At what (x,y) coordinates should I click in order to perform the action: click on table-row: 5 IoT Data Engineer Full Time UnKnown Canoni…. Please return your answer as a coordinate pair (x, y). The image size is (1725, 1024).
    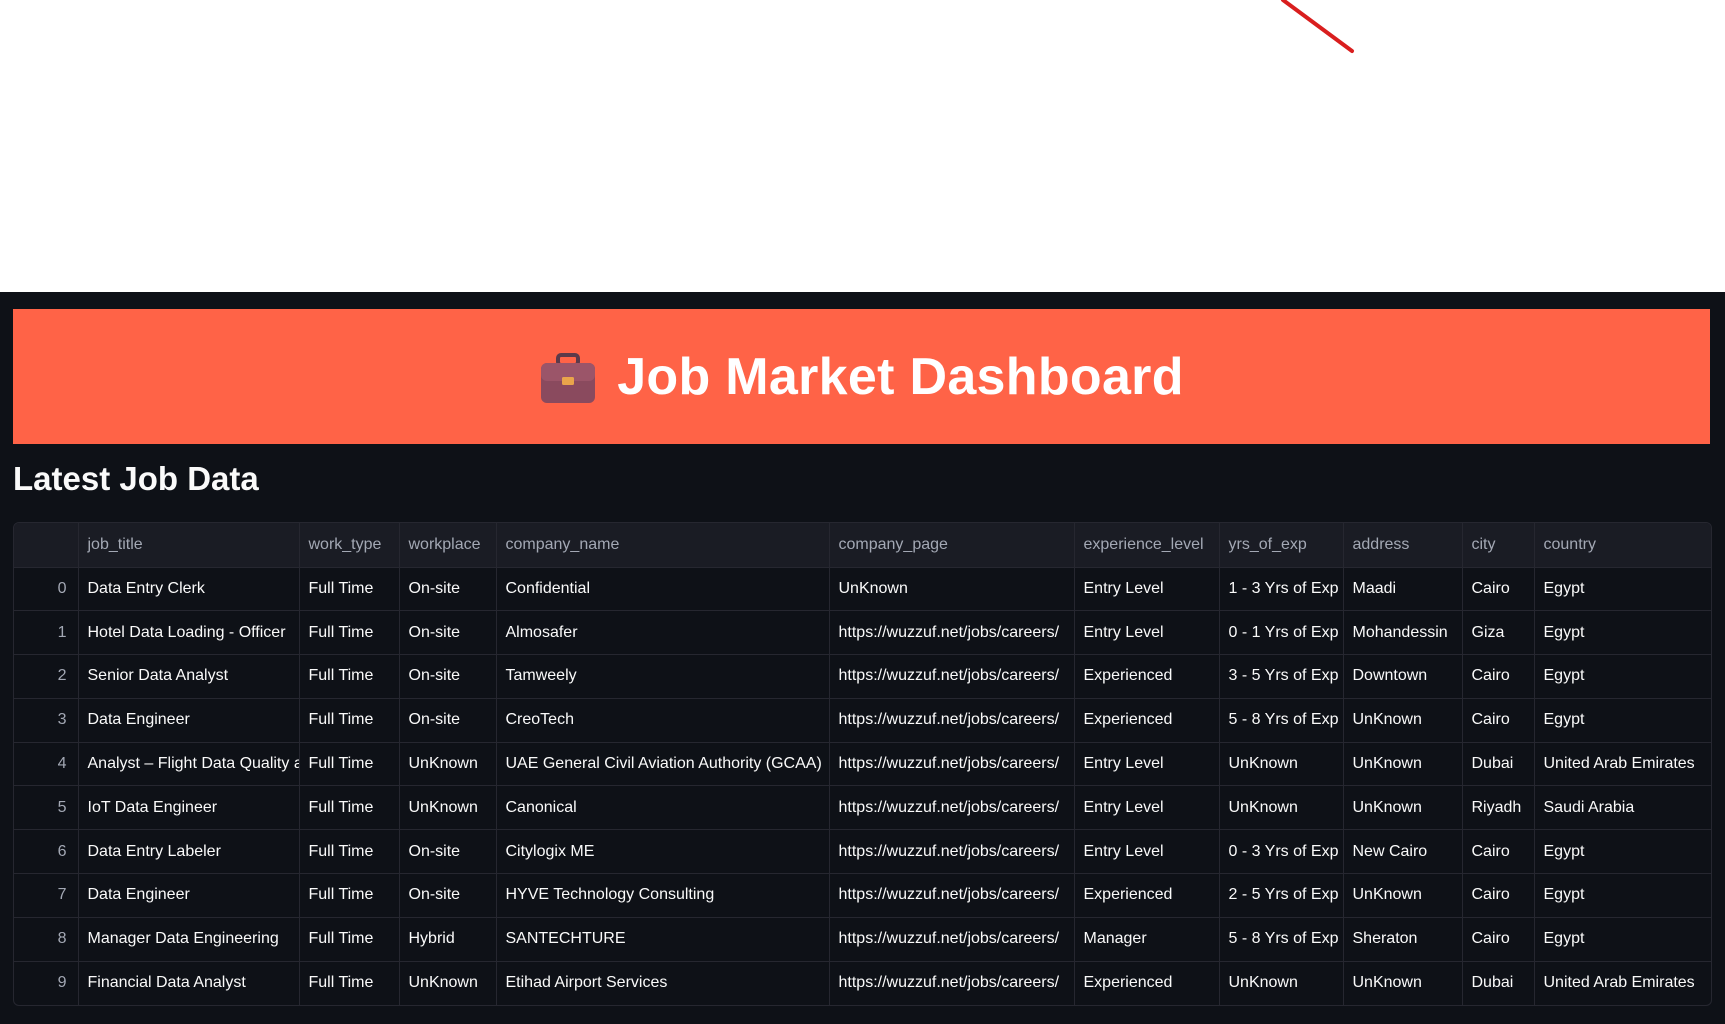
    Looking at the image, I should click on (862, 808).